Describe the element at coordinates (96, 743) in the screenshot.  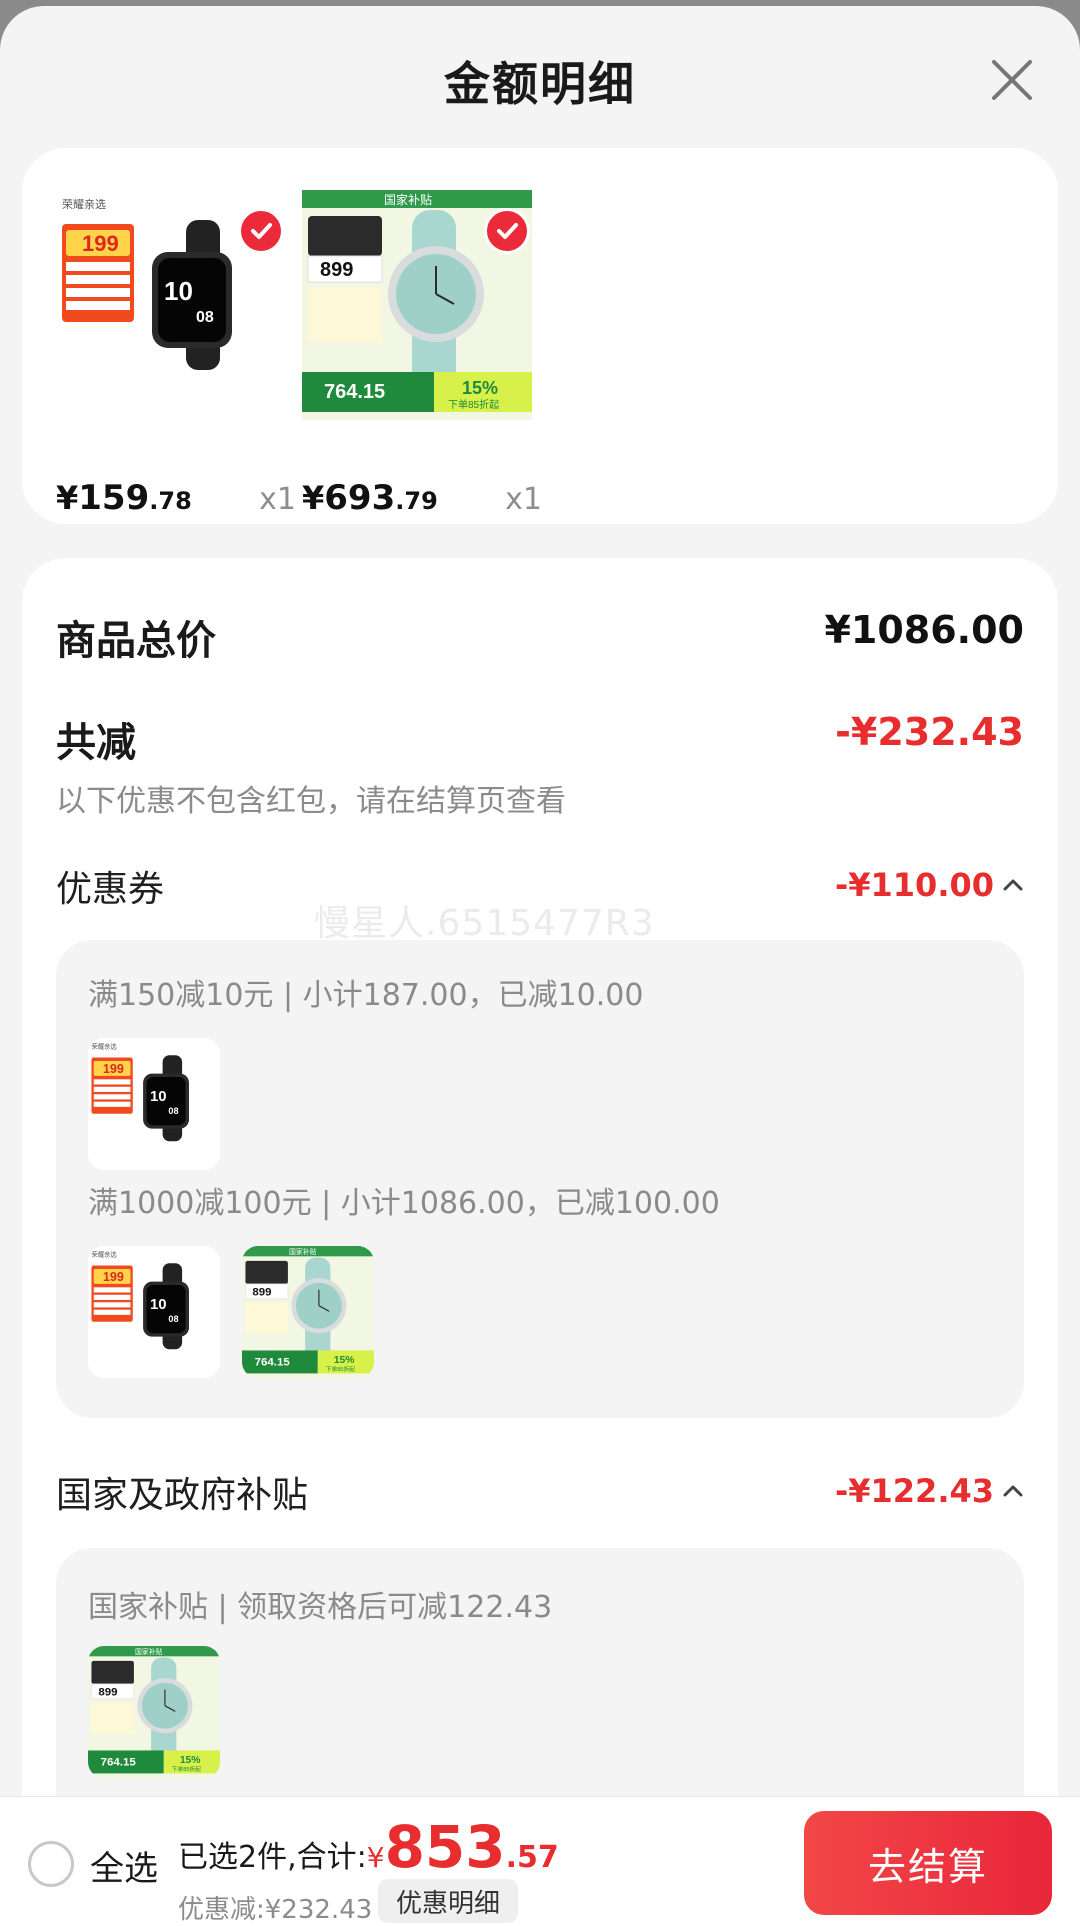
I see `reduce-label: 共减` at that location.